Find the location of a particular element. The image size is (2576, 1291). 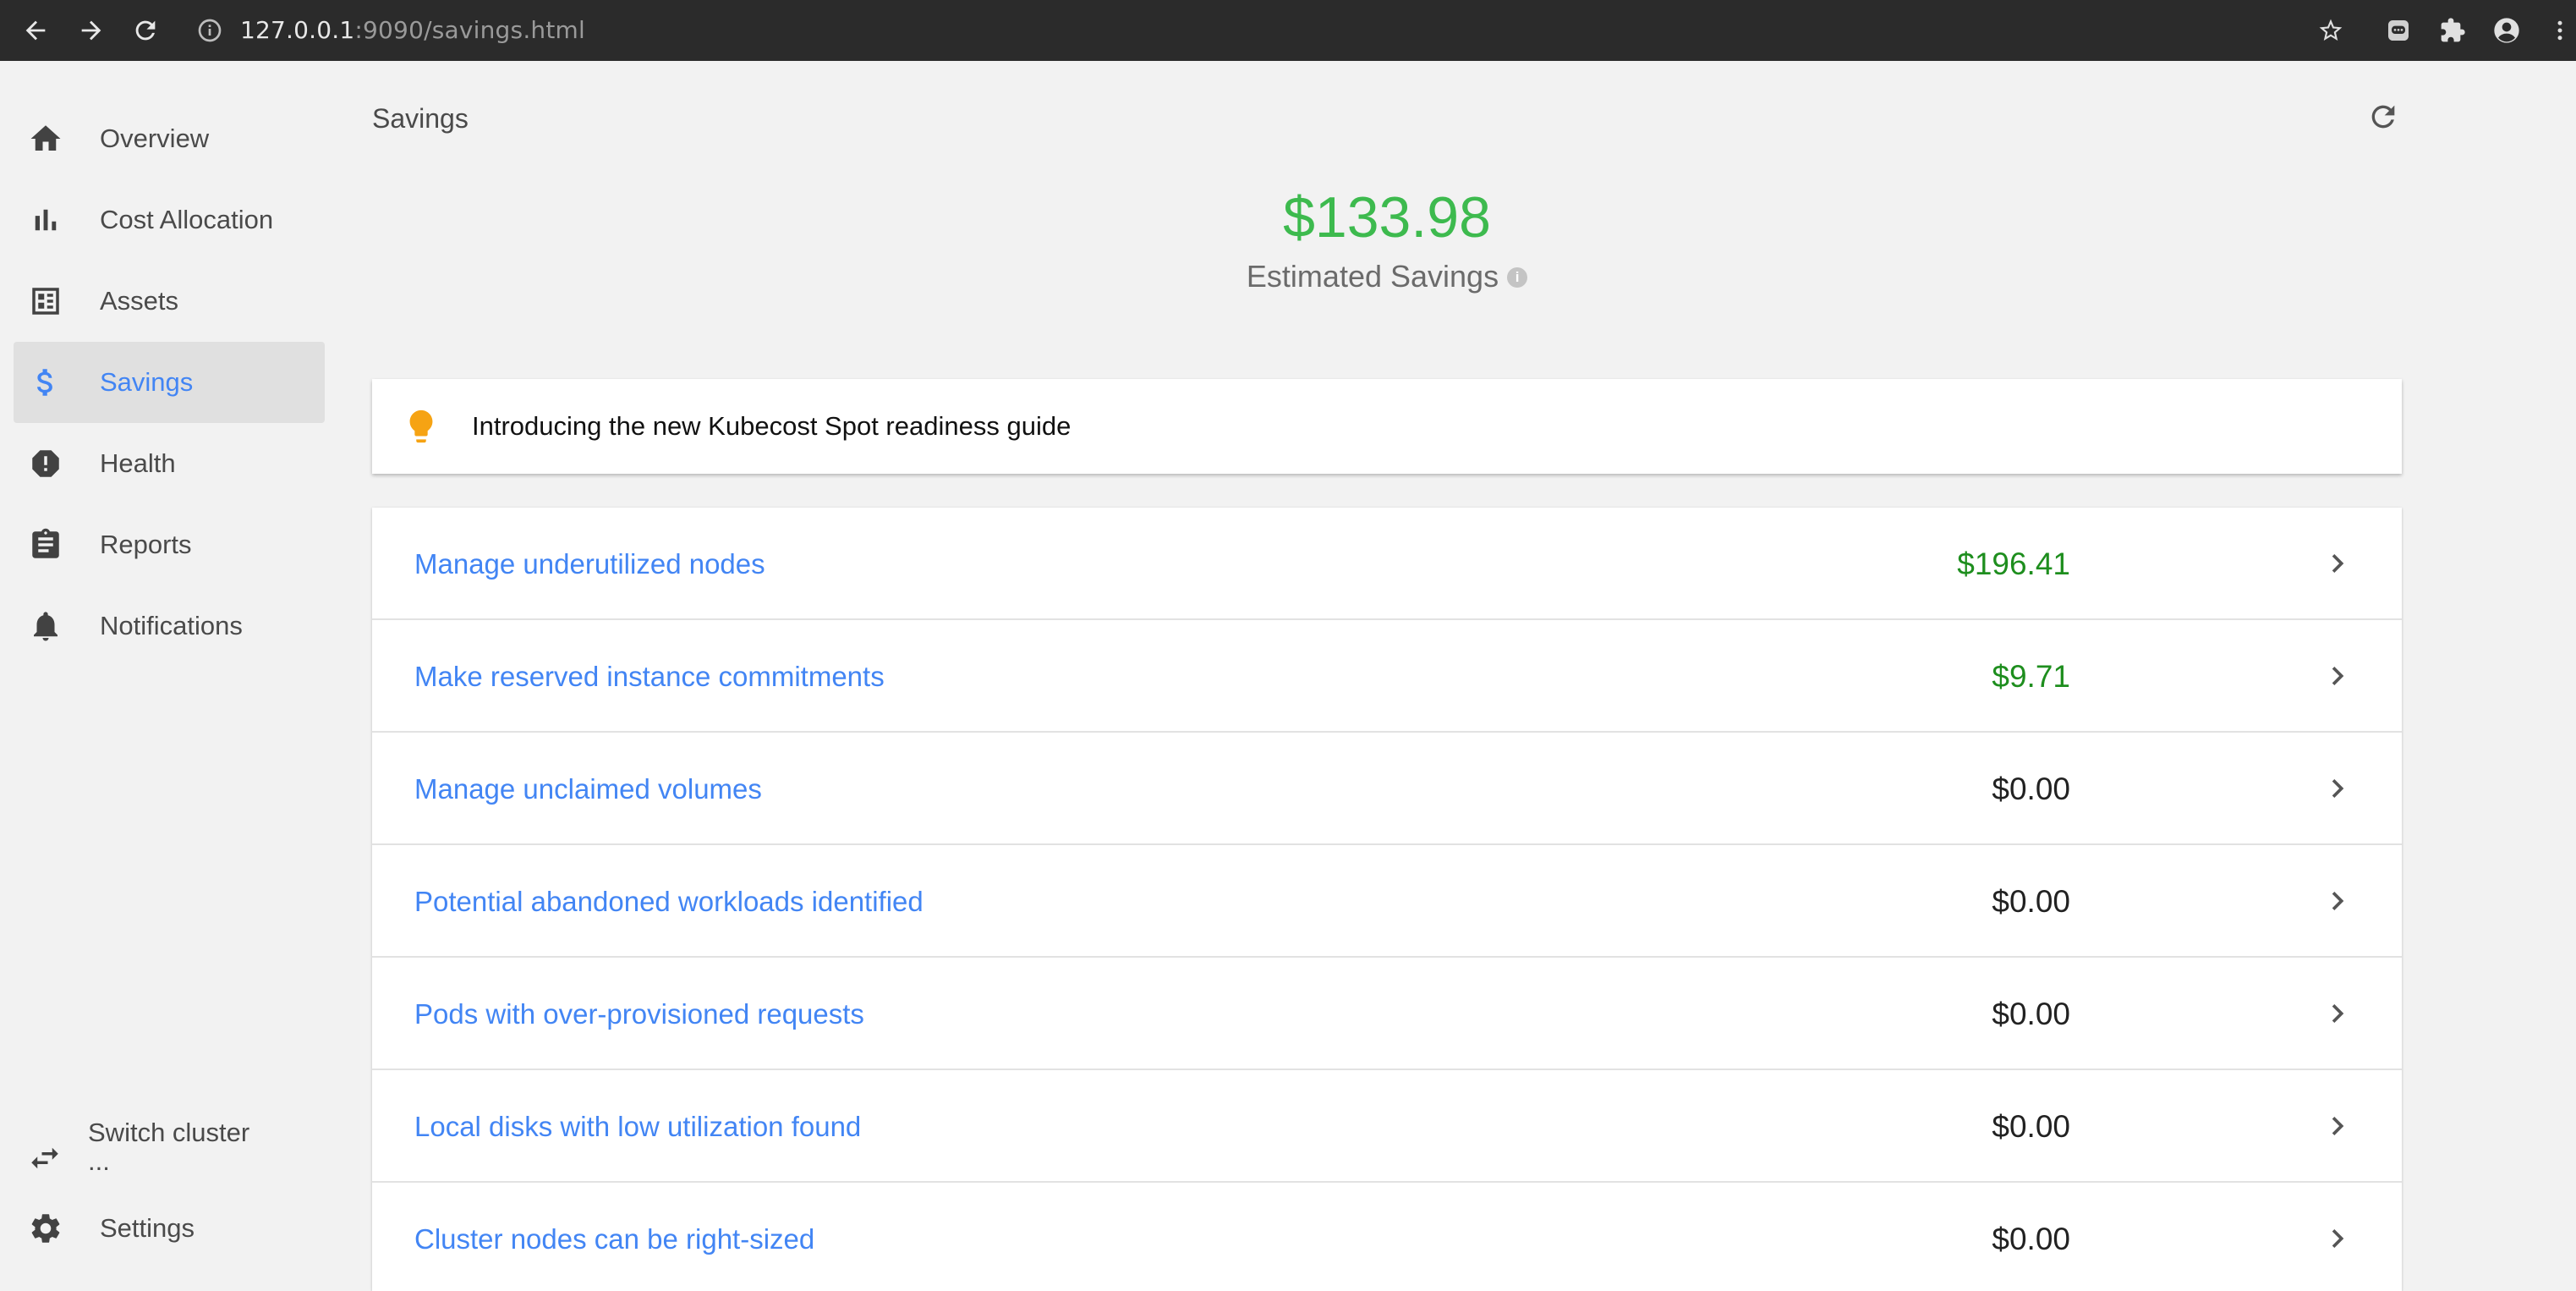

address-bar: 127.0.0.1:9090/savings.html is located at coordinates (412, 30).